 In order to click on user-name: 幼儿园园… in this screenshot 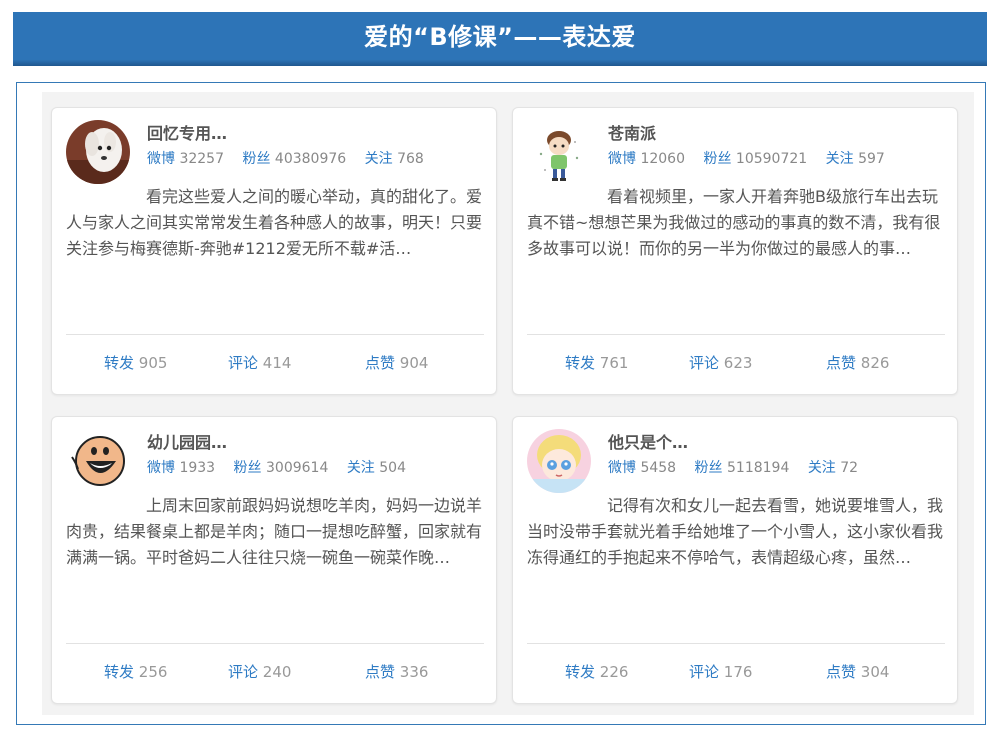, I will do `click(187, 441)`.